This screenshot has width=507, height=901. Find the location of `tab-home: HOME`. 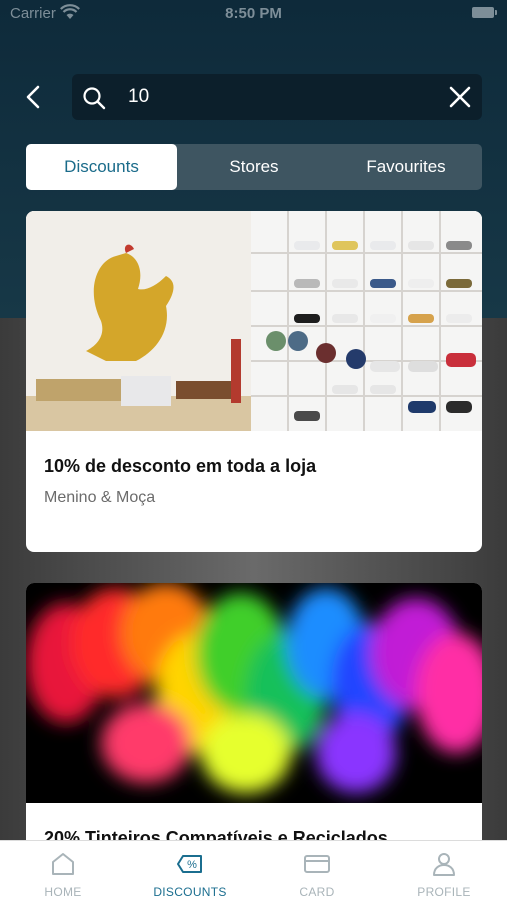

tab-home: HOME is located at coordinates (63, 871).